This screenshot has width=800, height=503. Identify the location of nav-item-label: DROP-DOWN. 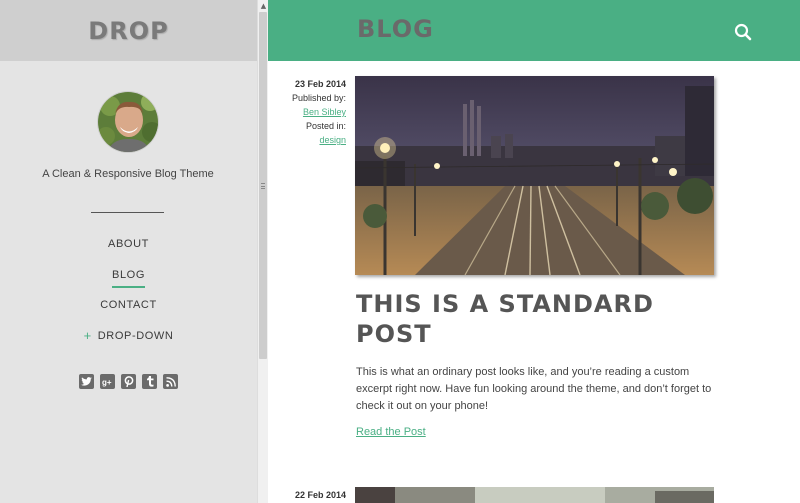
(135, 335).